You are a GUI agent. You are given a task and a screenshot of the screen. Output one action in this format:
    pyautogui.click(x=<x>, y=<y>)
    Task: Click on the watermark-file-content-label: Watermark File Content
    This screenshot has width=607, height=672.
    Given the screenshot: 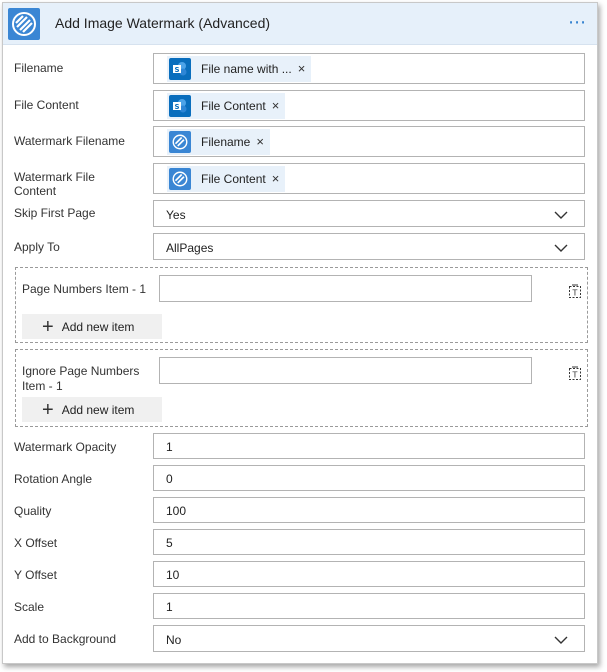 What is the action you would take?
    pyautogui.click(x=54, y=184)
    